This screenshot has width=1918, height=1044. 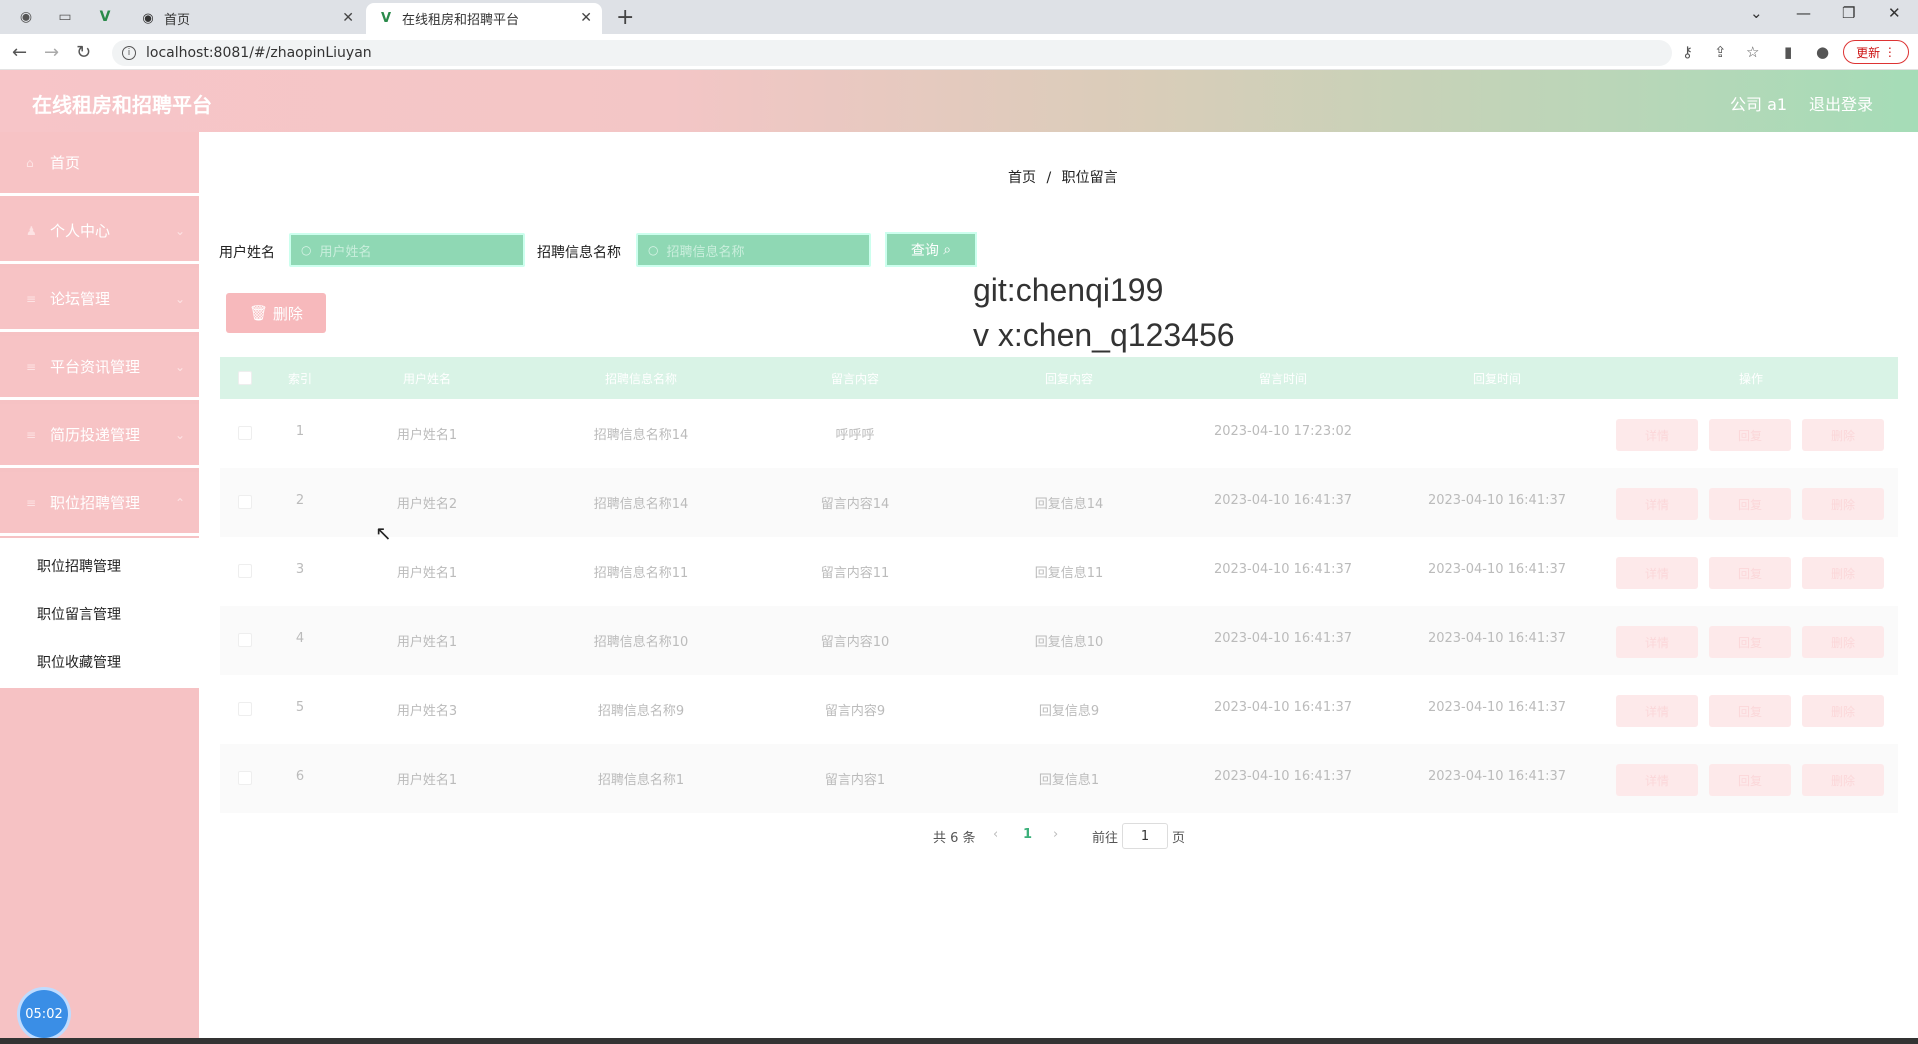 I want to click on username-input: ○ 用户姓名, so click(x=407, y=250).